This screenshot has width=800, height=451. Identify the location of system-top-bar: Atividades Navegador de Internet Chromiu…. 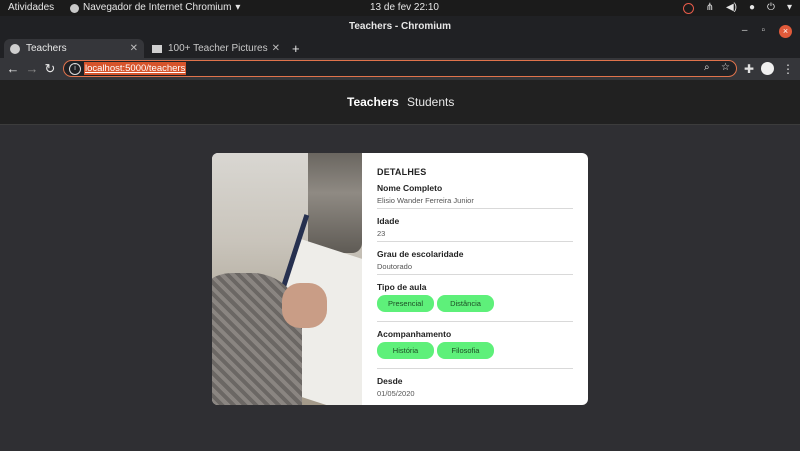
(400, 8).